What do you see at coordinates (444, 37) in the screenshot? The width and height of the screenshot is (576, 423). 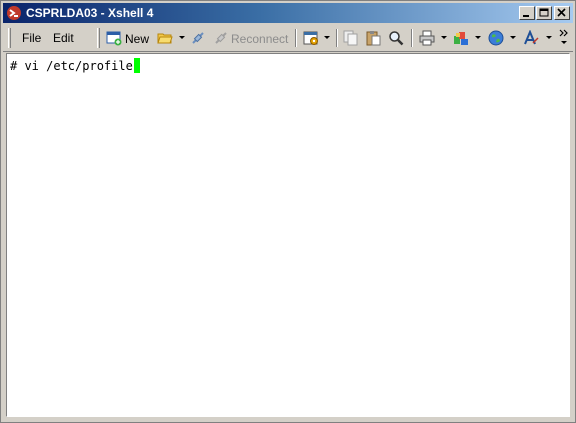 I see `print-dropdown-icon` at bounding box center [444, 37].